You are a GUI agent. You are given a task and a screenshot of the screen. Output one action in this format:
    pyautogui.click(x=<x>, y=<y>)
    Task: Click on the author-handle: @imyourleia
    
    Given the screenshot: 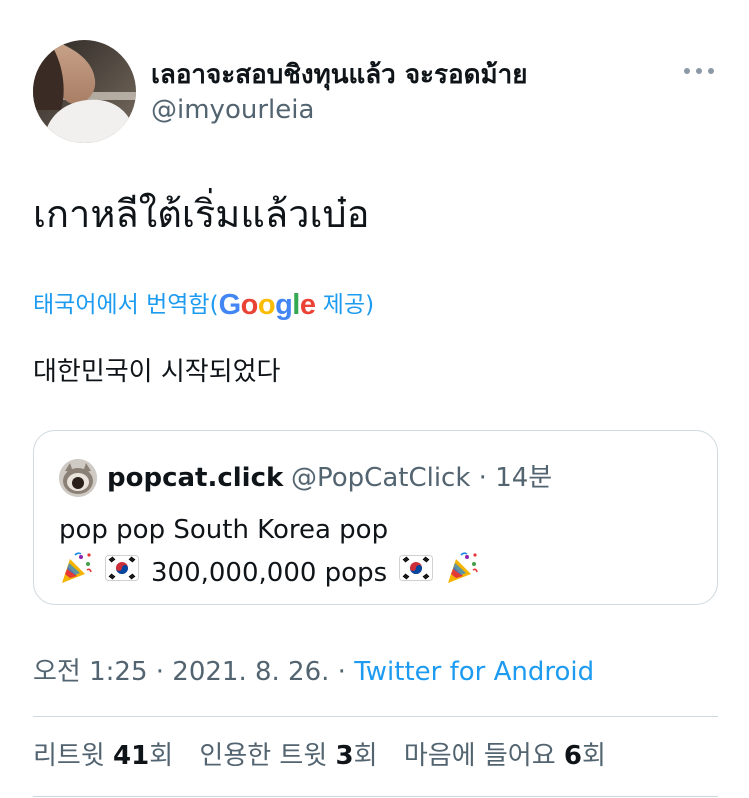 What is the action you would take?
    pyautogui.click(x=232, y=110)
    